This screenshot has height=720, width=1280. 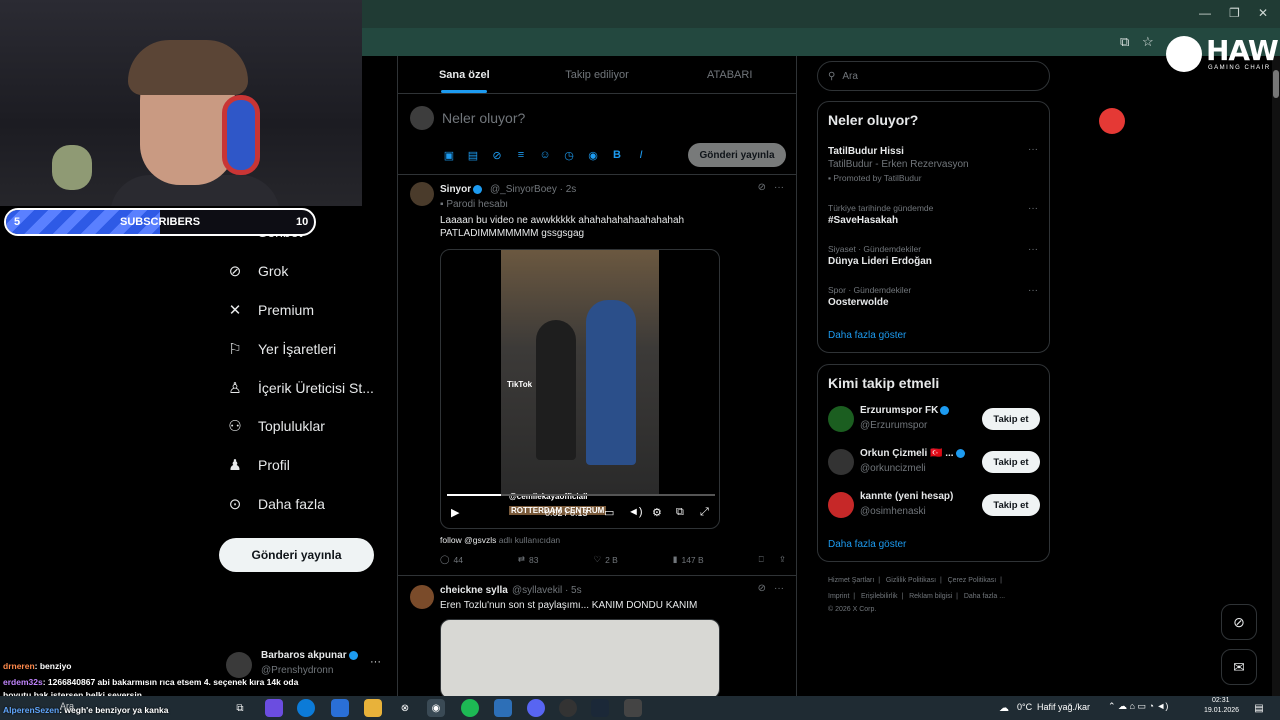 What do you see at coordinates (536, 708) in the screenshot?
I see `discord-icon` at bounding box center [536, 708].